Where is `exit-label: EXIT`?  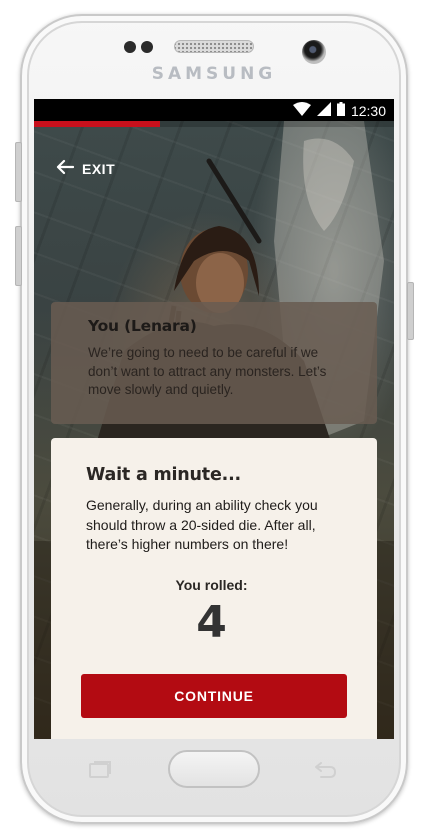
exit-label: EXIT is located at coordinates (99, 168).